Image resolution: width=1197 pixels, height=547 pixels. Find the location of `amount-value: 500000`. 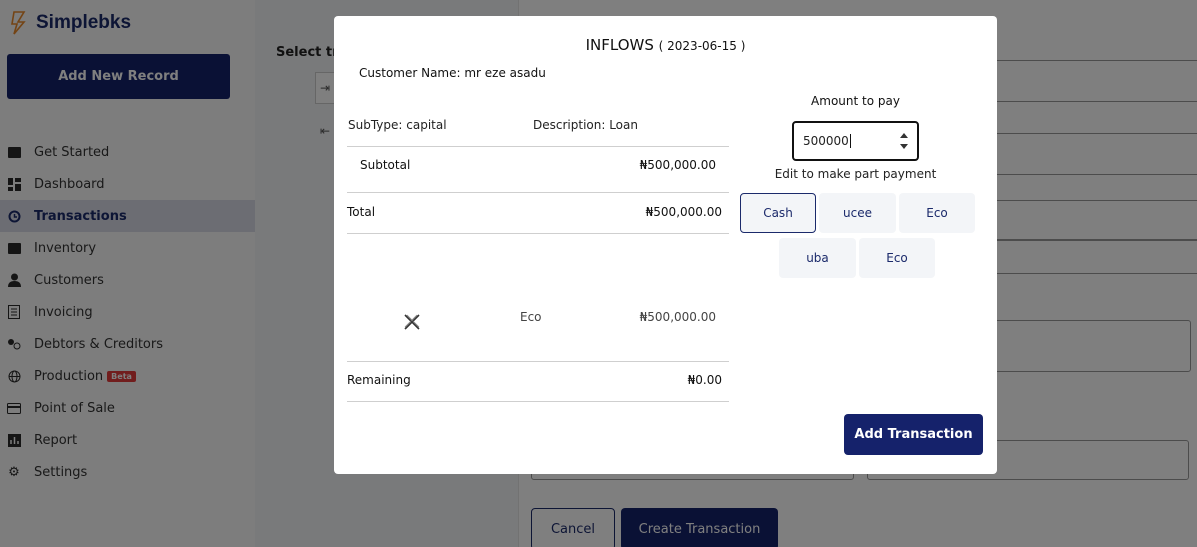

amount-value: 500000 is located at coordinates (826, 141).